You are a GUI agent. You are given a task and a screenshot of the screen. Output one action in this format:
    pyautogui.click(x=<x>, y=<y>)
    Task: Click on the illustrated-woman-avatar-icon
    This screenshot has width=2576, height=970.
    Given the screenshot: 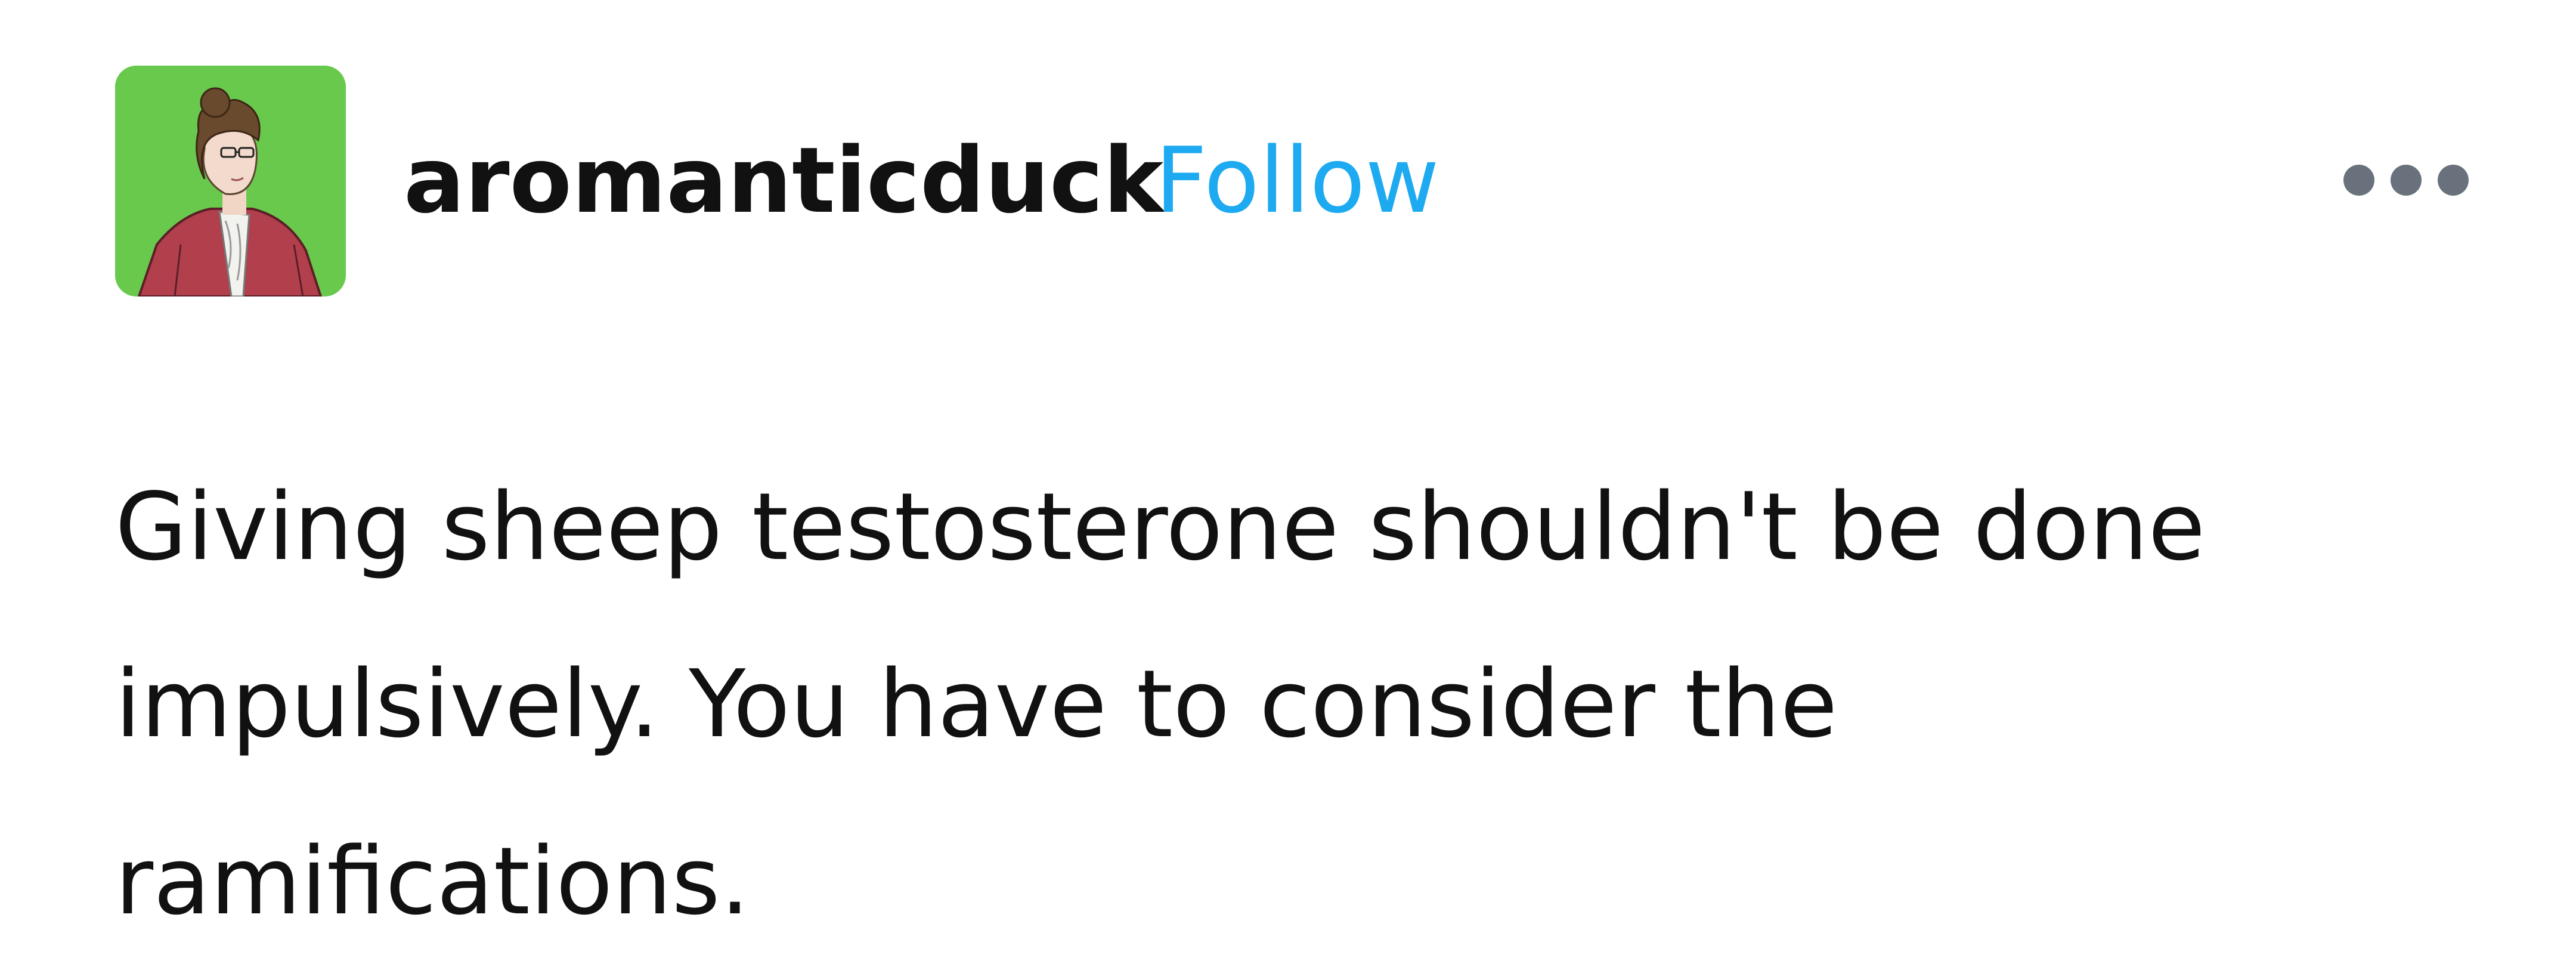 What is the action you would take?
    pyautogui.click(x=230, y=181)
    